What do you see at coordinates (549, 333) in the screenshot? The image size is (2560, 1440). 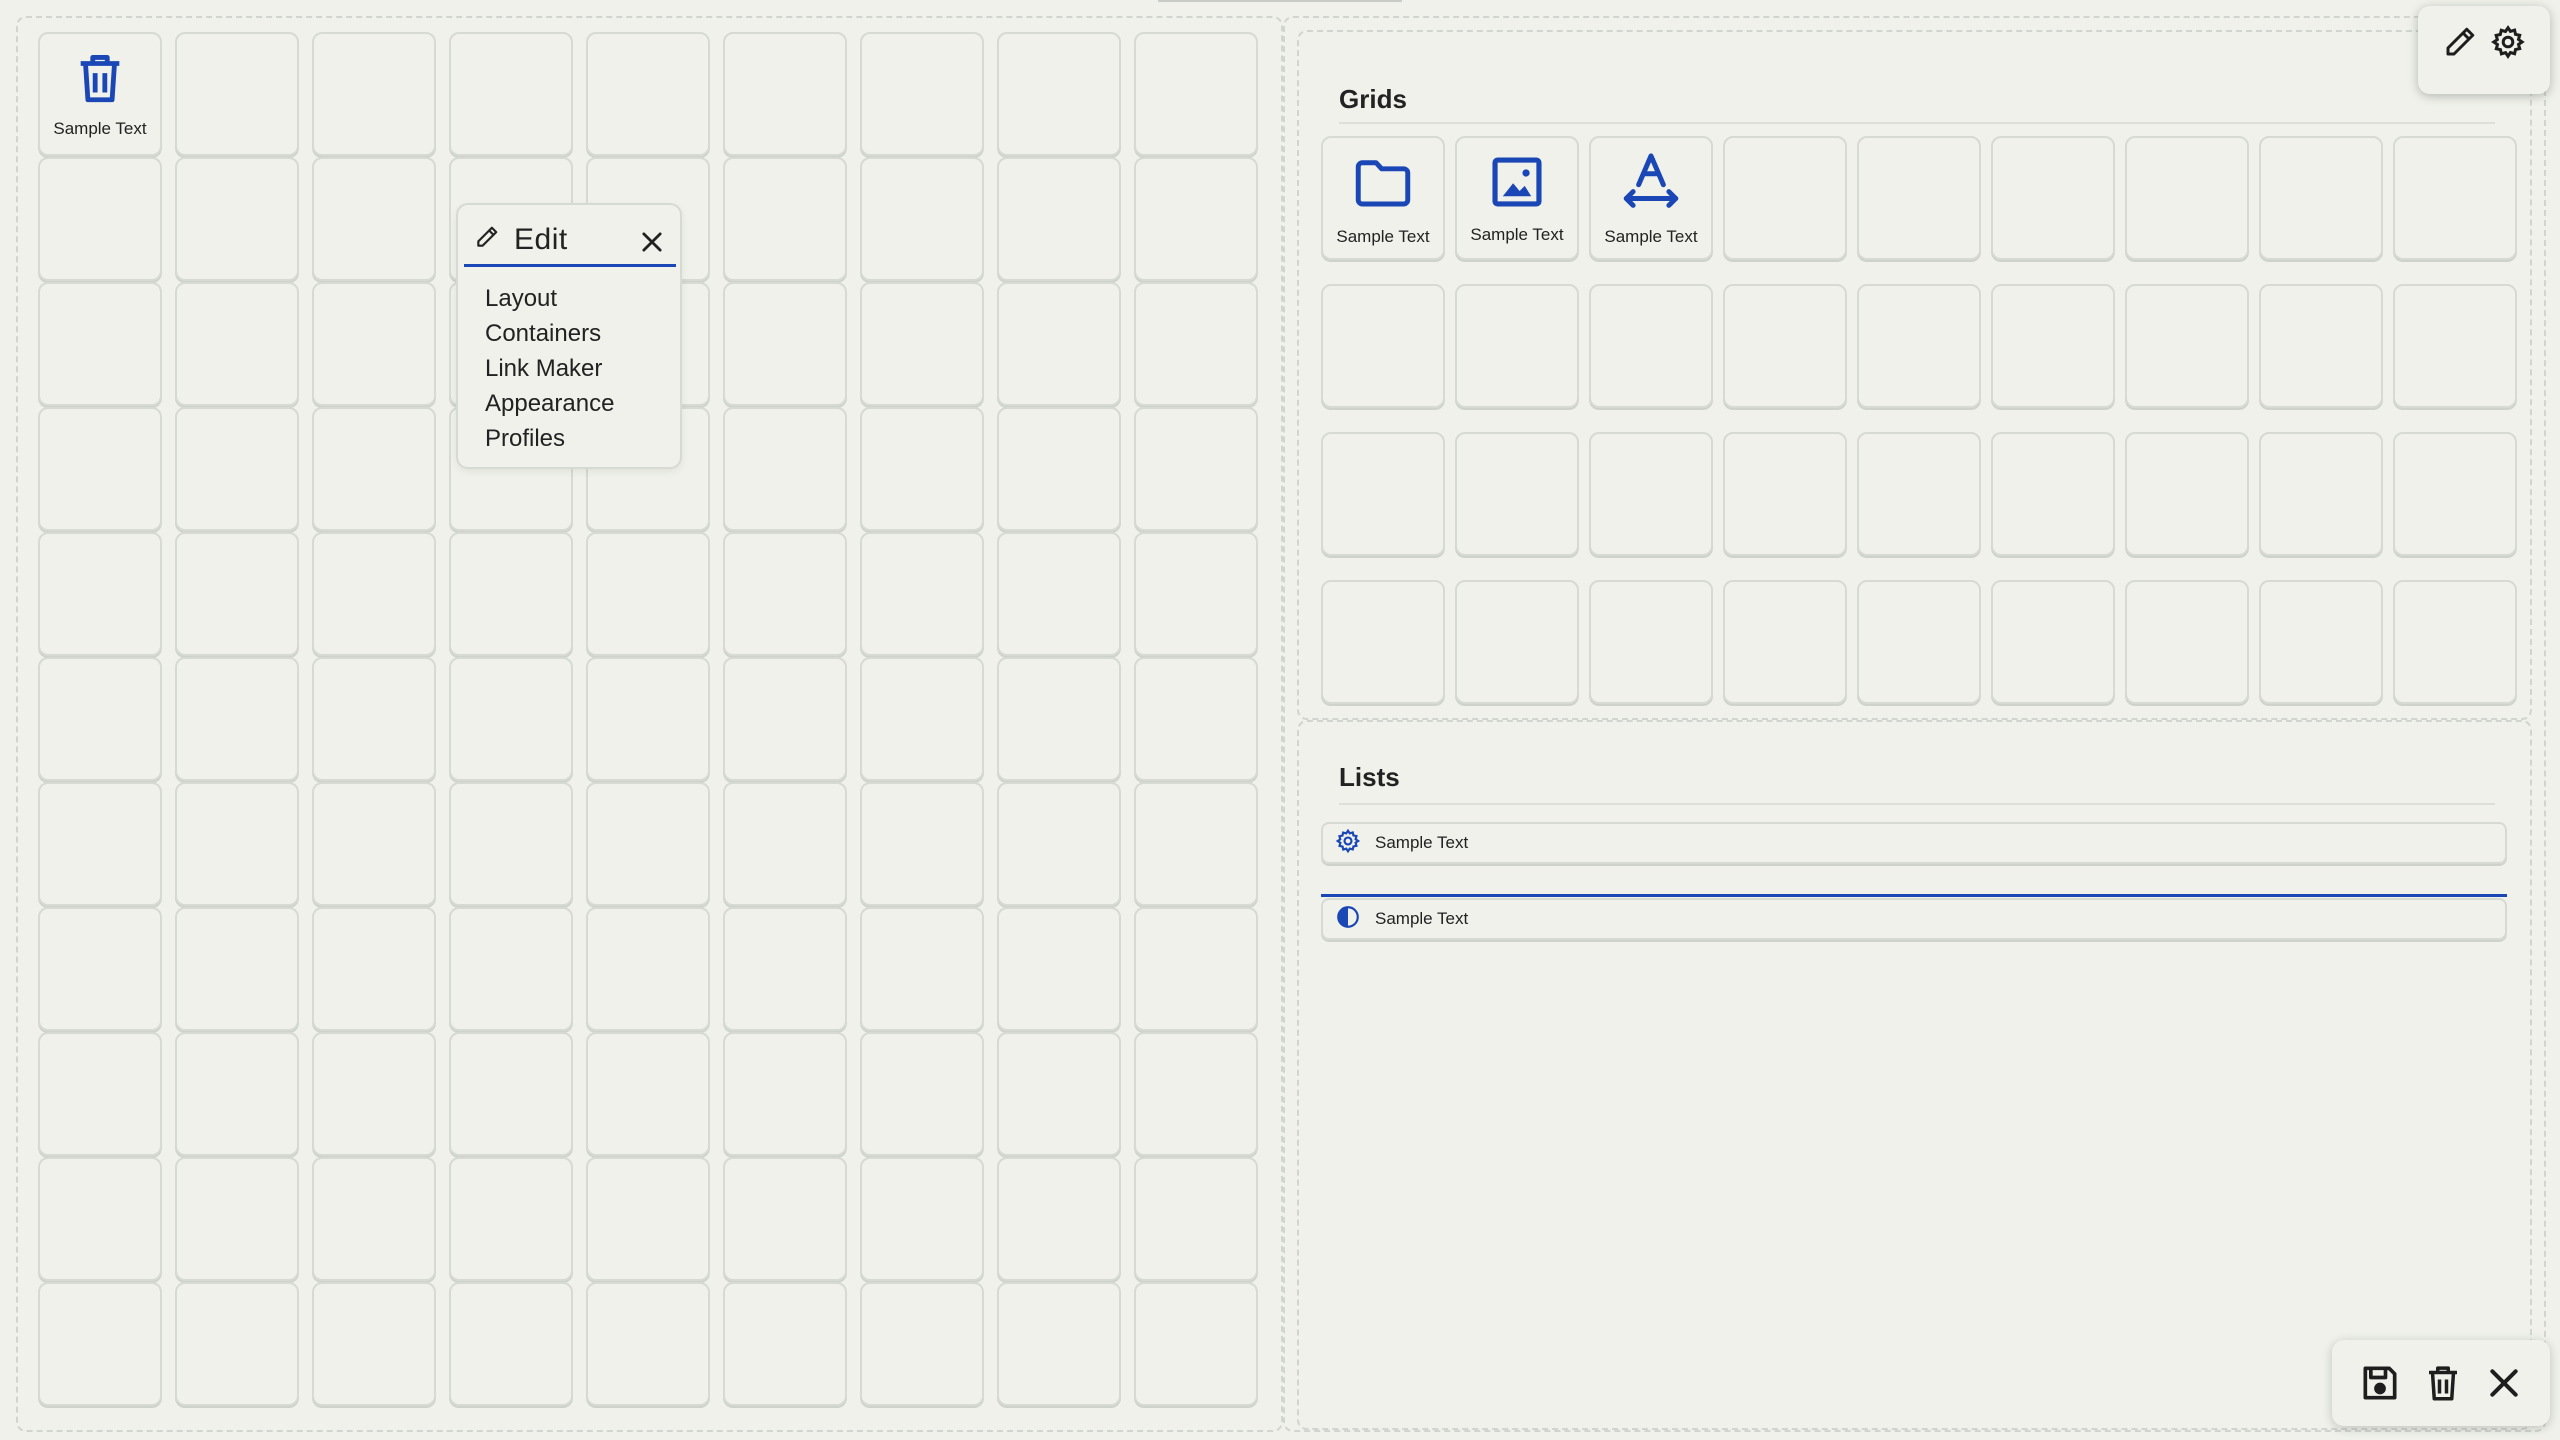 I see `menu-item-containers: Containers` at bounding box center [549, 333].